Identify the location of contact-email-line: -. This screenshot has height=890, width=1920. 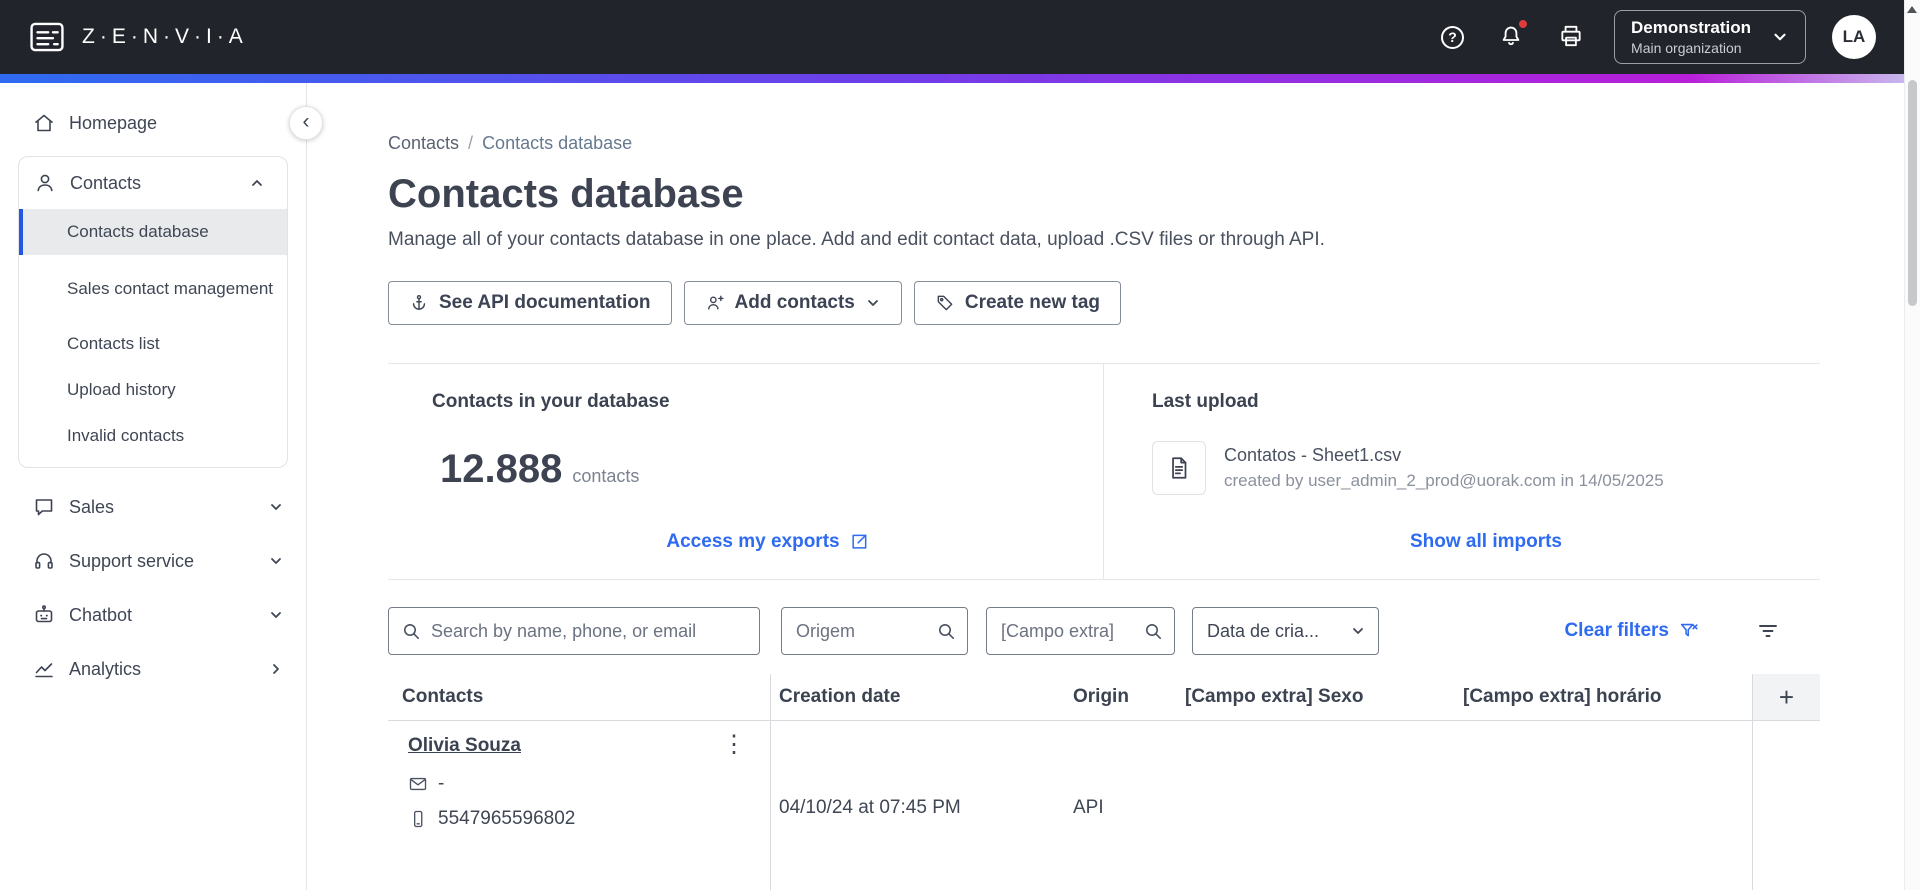
(579, 784).